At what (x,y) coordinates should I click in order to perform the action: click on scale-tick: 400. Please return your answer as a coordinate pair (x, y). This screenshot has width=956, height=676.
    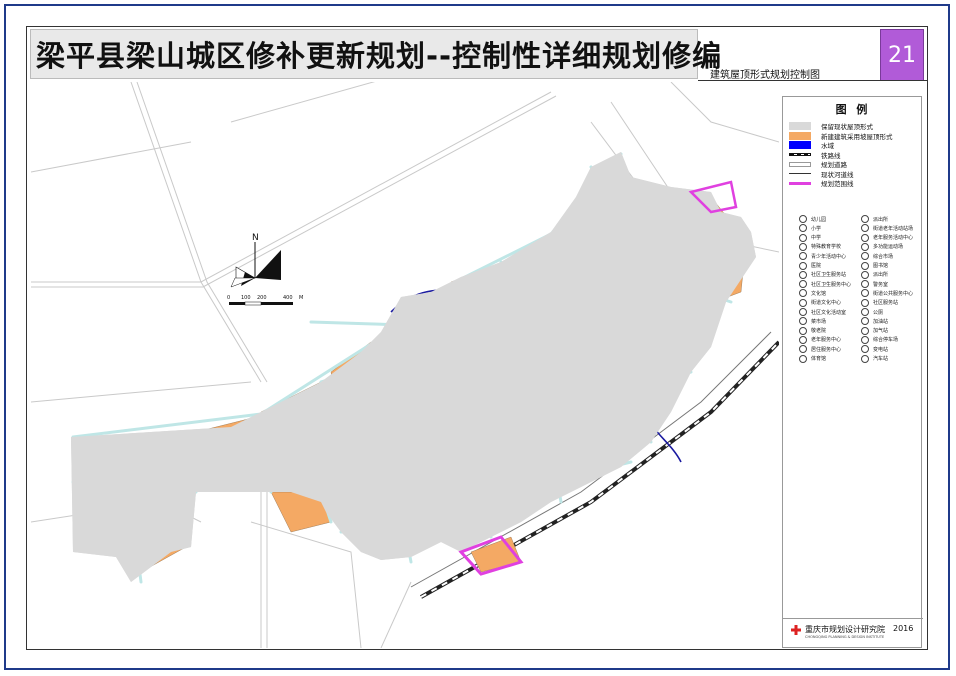
    Looking at the image, I should click on (288, 298).